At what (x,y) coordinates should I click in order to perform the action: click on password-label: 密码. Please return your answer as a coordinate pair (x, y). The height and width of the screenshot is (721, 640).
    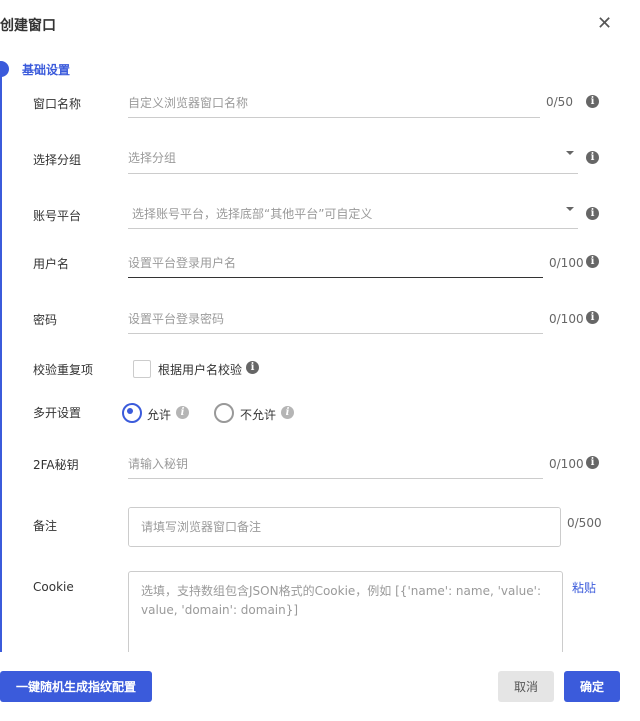
    Looking at the image, I should click on (45, 320).